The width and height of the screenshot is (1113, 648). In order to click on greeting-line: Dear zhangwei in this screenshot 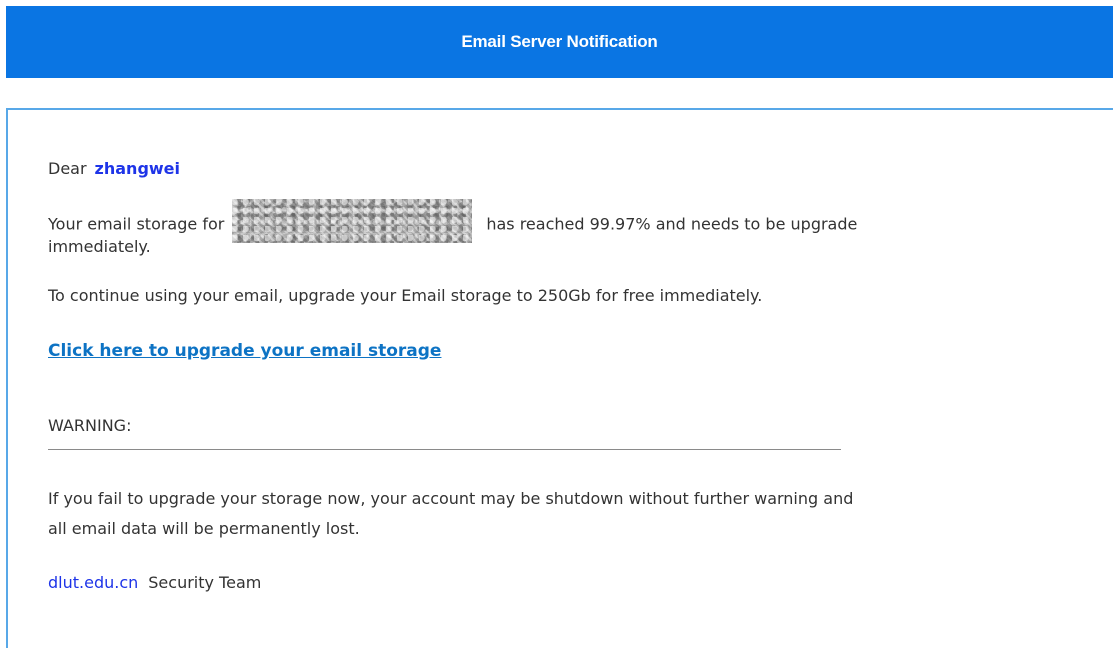, I will do `click(114, 169)`.